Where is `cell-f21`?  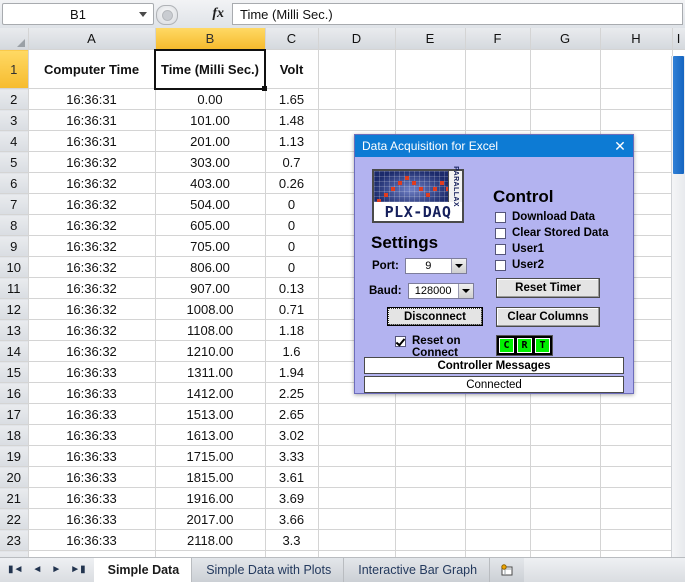
cell-f21 is located at coordinates (498, 498).